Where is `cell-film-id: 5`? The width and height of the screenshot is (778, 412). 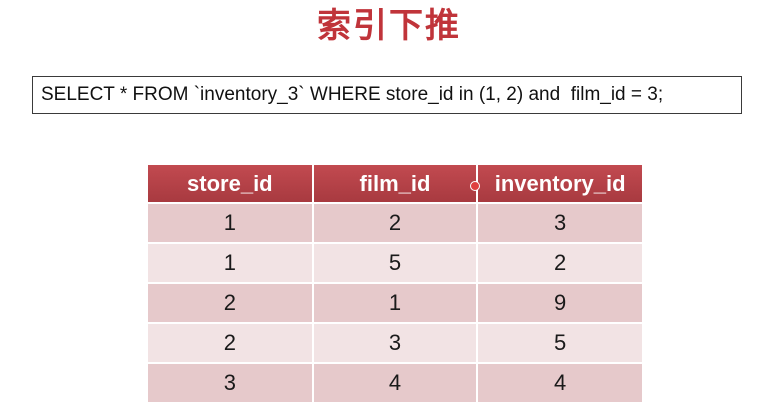
cell-film-id: 5 is located at coordinates (395, 262).